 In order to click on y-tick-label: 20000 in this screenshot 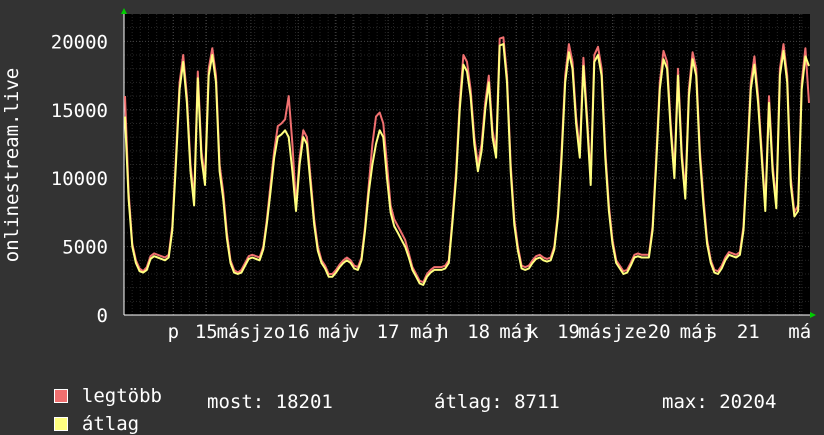, I will do `click(79, 42)`.